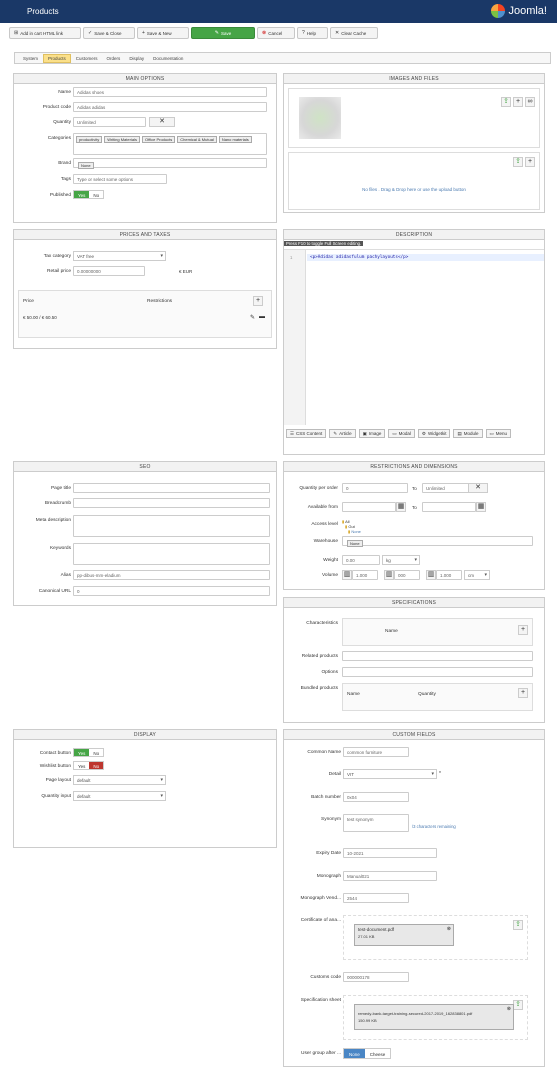  What do you see at coordinates (365, 575) in the screenshot?
I see `volume-x-input: 1.000` at bounding box center [365, 575].